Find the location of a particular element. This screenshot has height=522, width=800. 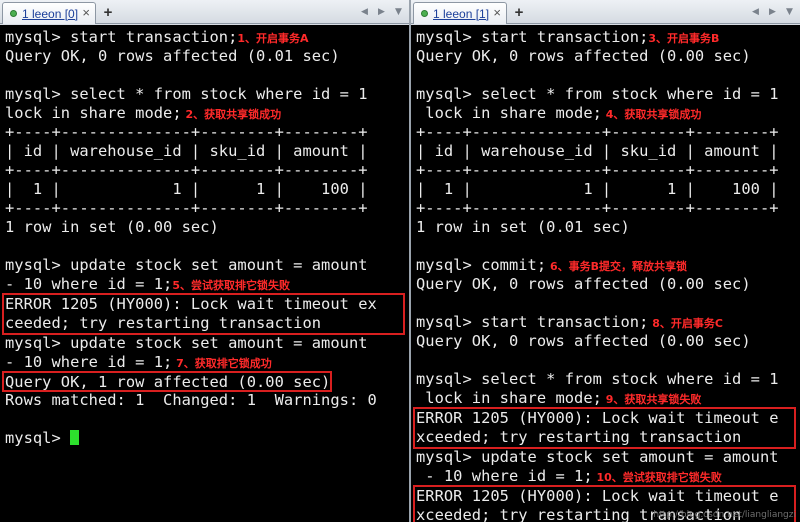

tab-bar-left: 1 leeon [0] × + ◀ ▶ ▼ is located at coordinates (204, 12).